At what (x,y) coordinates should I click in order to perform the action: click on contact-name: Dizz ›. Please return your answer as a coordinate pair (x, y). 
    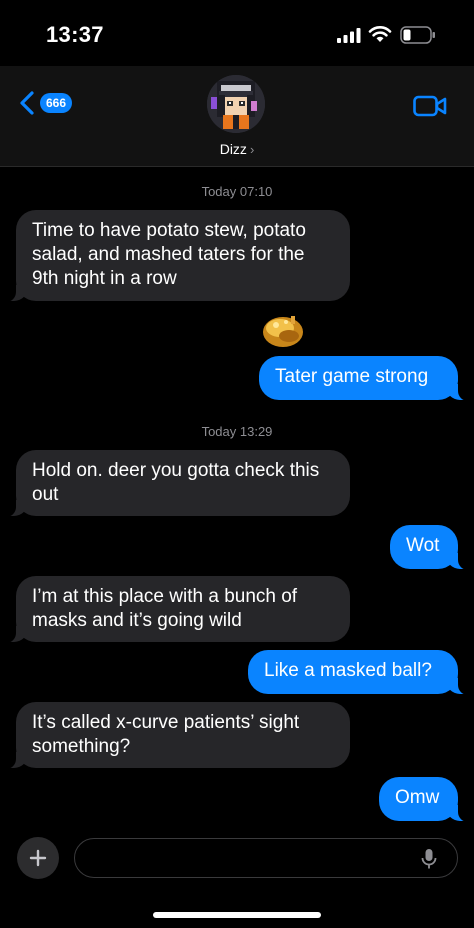
    Looking at the image, I should click on (237, 149).